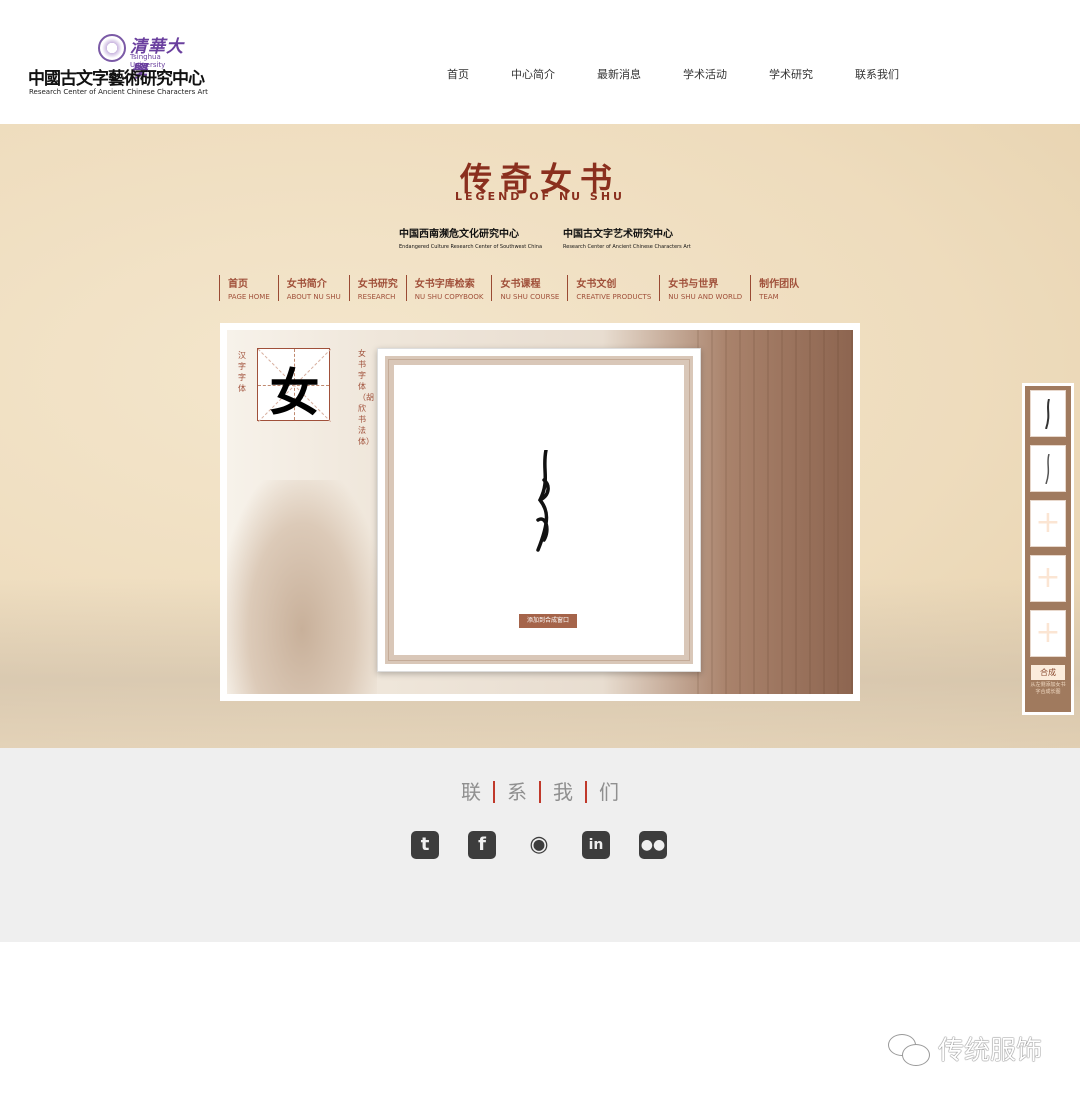  What do you see at coordinates (548, 621) in the screenshot?
I see `add-to-compose-button: 添加到合成窗口` at bounding box center [548, 621].